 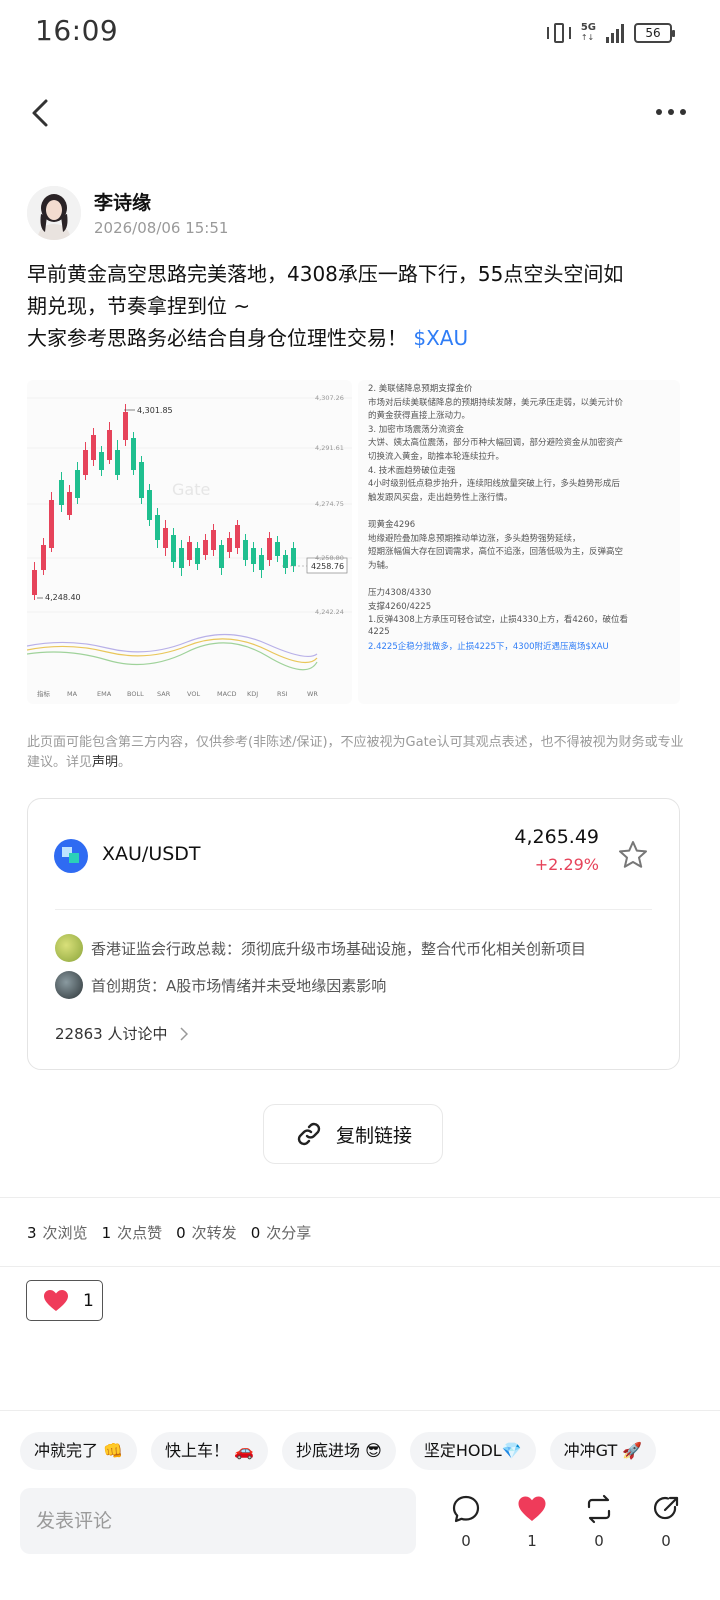 I want to click on reaction-count: 1, so click(x=88, y=1300).